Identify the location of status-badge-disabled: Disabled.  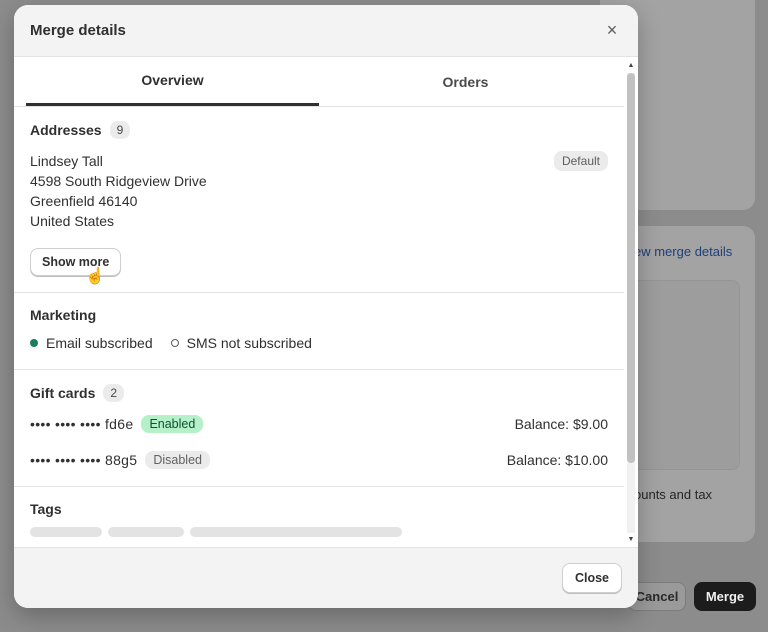
(177, 460).